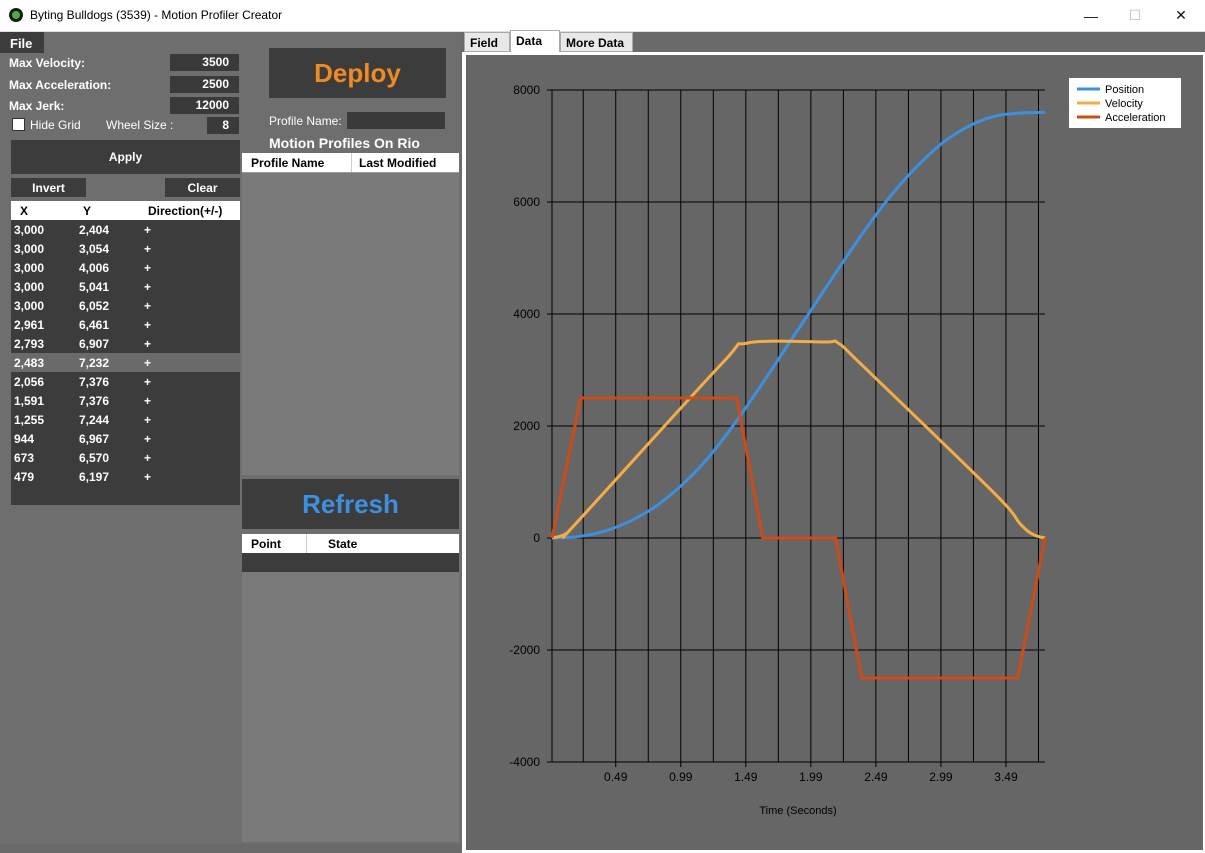 This screenshot has height=853, width=1205. I want to click on y-cell: 6,570, so click(94, 458).